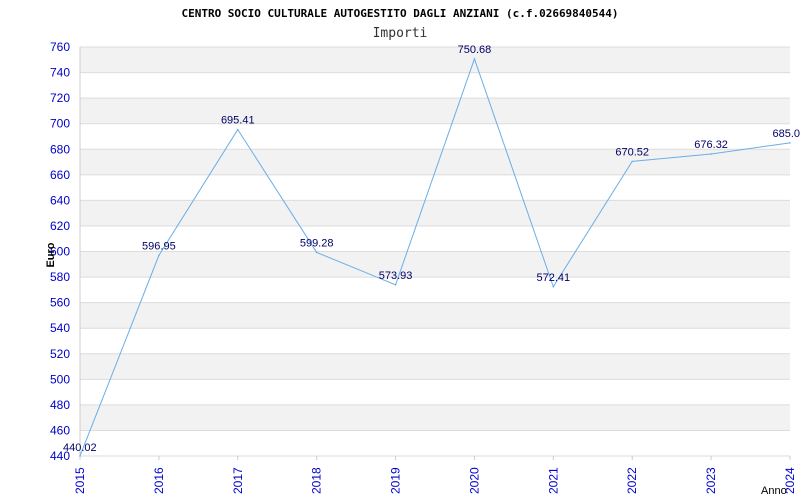 The width and height of the screenshot is (800, 500). I want to click on y-tick-label: 760, so click(60, 47).